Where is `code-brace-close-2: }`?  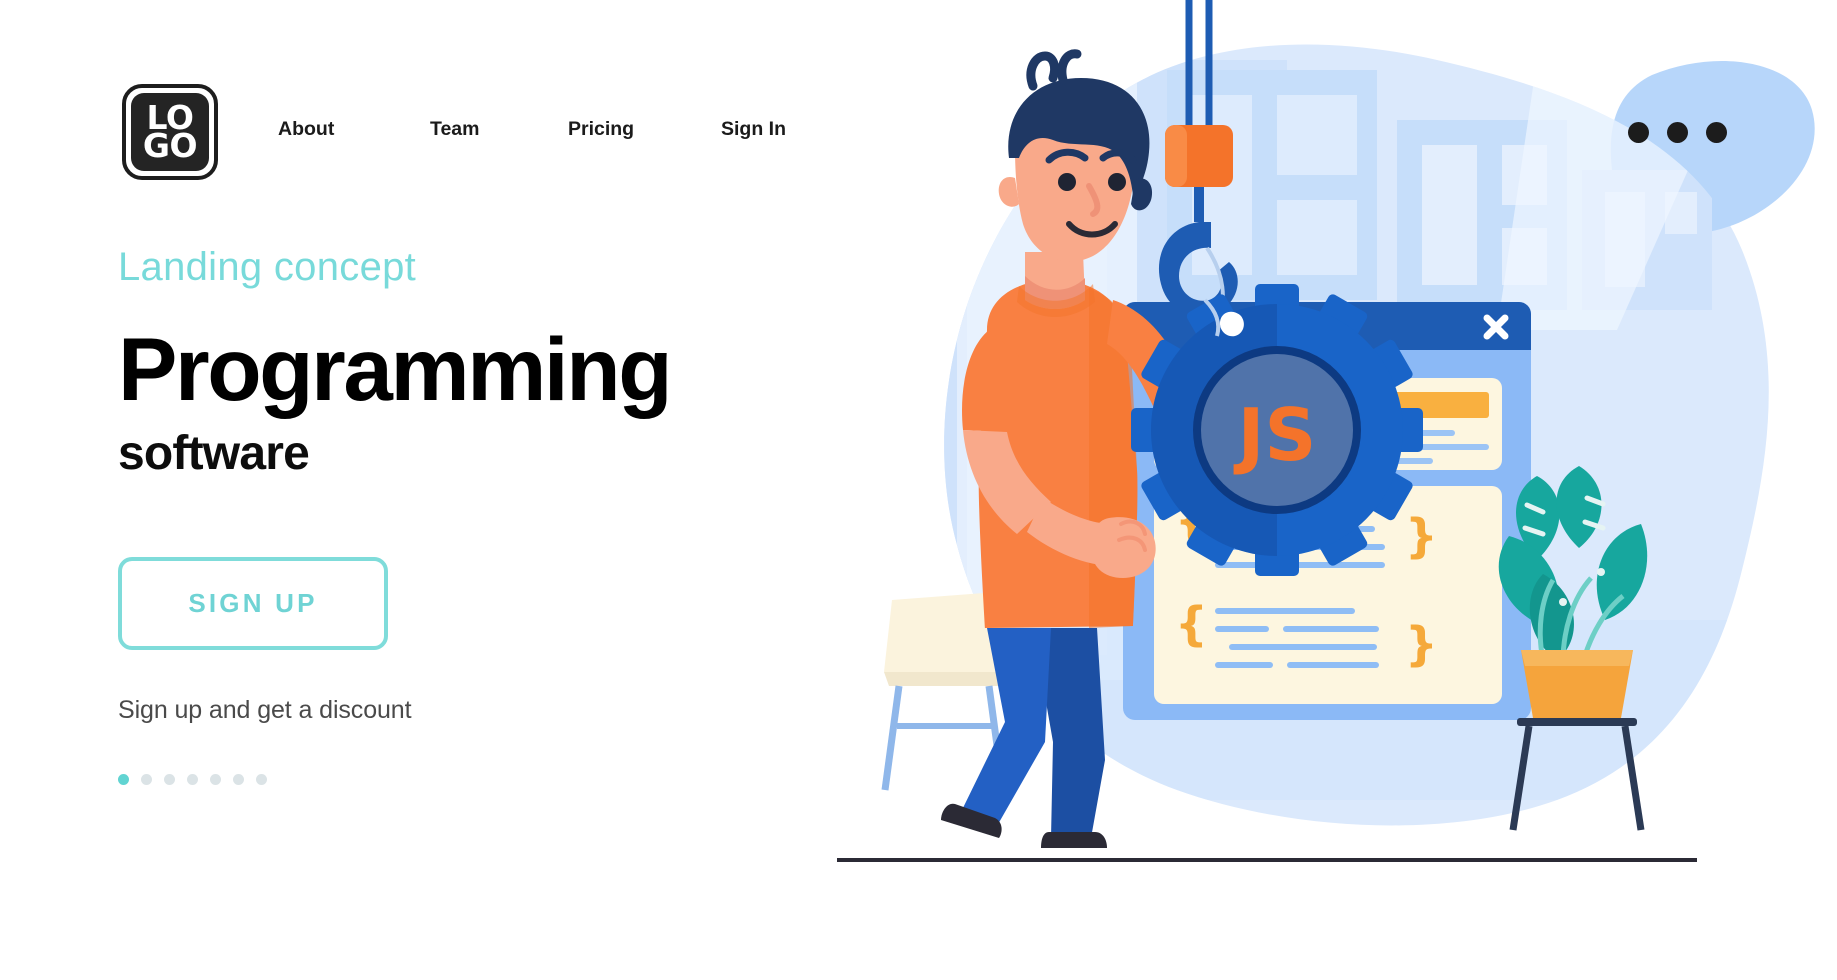
code-brace-close-2: } is located at coordinates (1421, 644).